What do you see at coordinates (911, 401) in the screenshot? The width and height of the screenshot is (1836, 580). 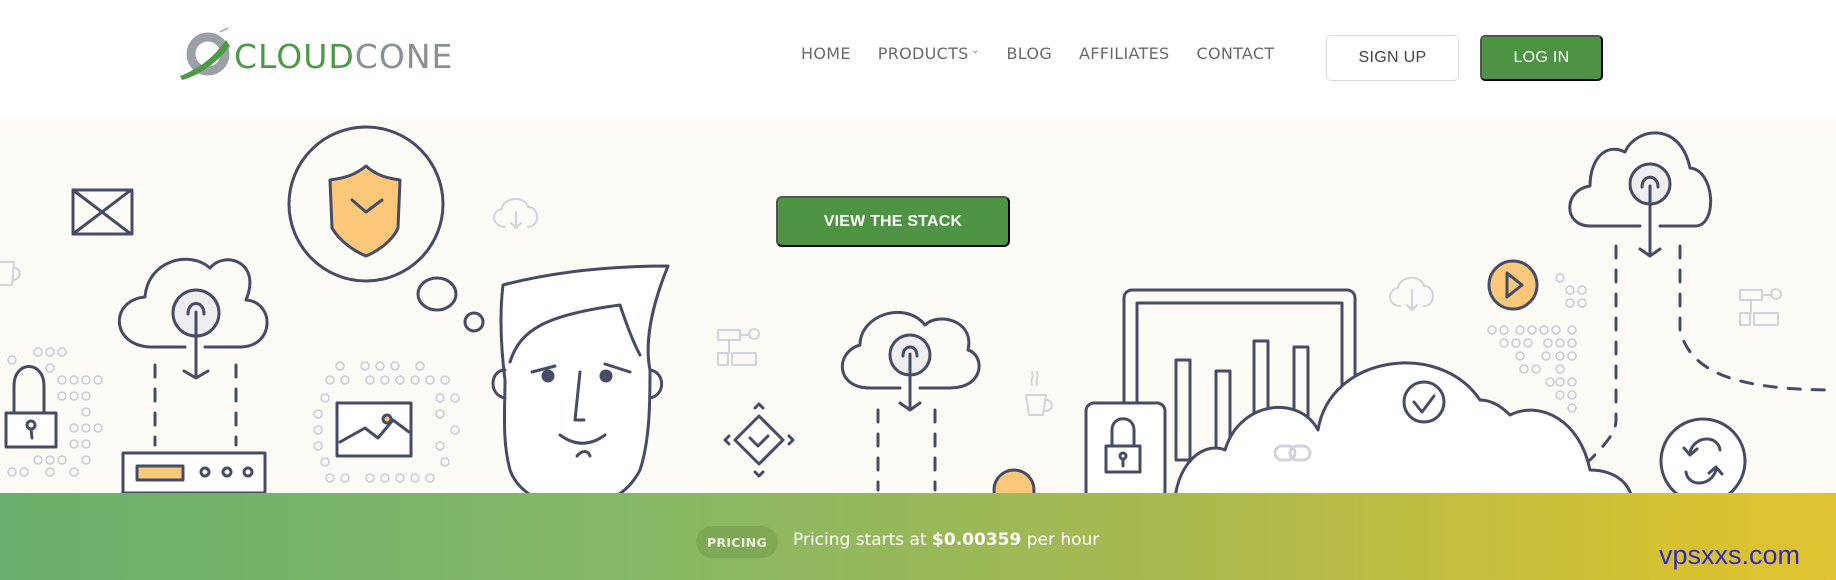 I see `cloud-download-icon-mid` at bounding box center [911, 401].